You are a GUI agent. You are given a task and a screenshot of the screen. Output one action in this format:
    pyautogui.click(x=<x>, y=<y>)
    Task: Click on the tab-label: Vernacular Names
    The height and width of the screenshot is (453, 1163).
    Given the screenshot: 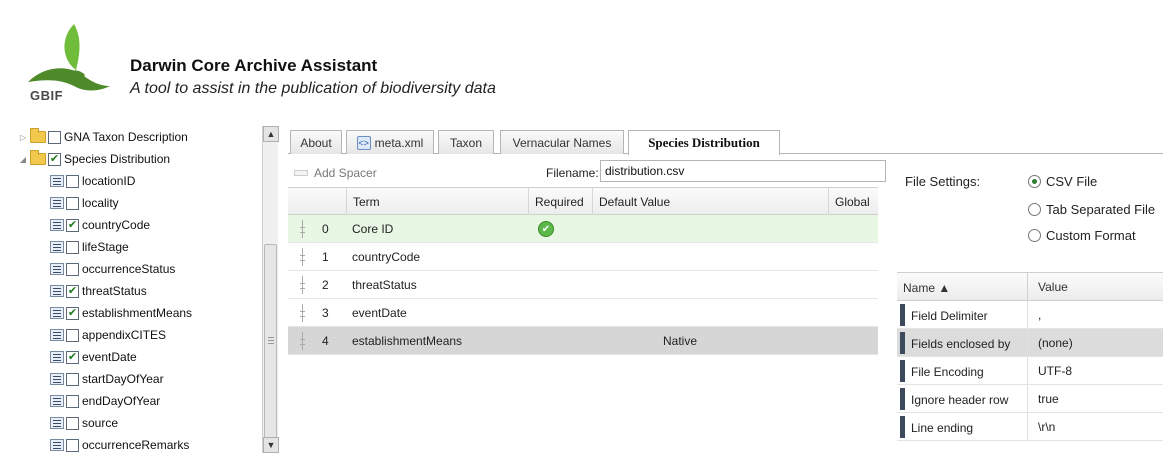 What is the action you would take?
    pyautogui.click(x=562, y=142)
    